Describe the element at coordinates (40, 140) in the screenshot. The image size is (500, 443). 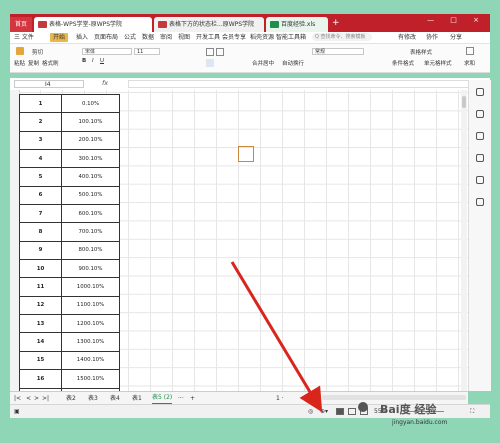
I see `cell-index: 3` at that location.